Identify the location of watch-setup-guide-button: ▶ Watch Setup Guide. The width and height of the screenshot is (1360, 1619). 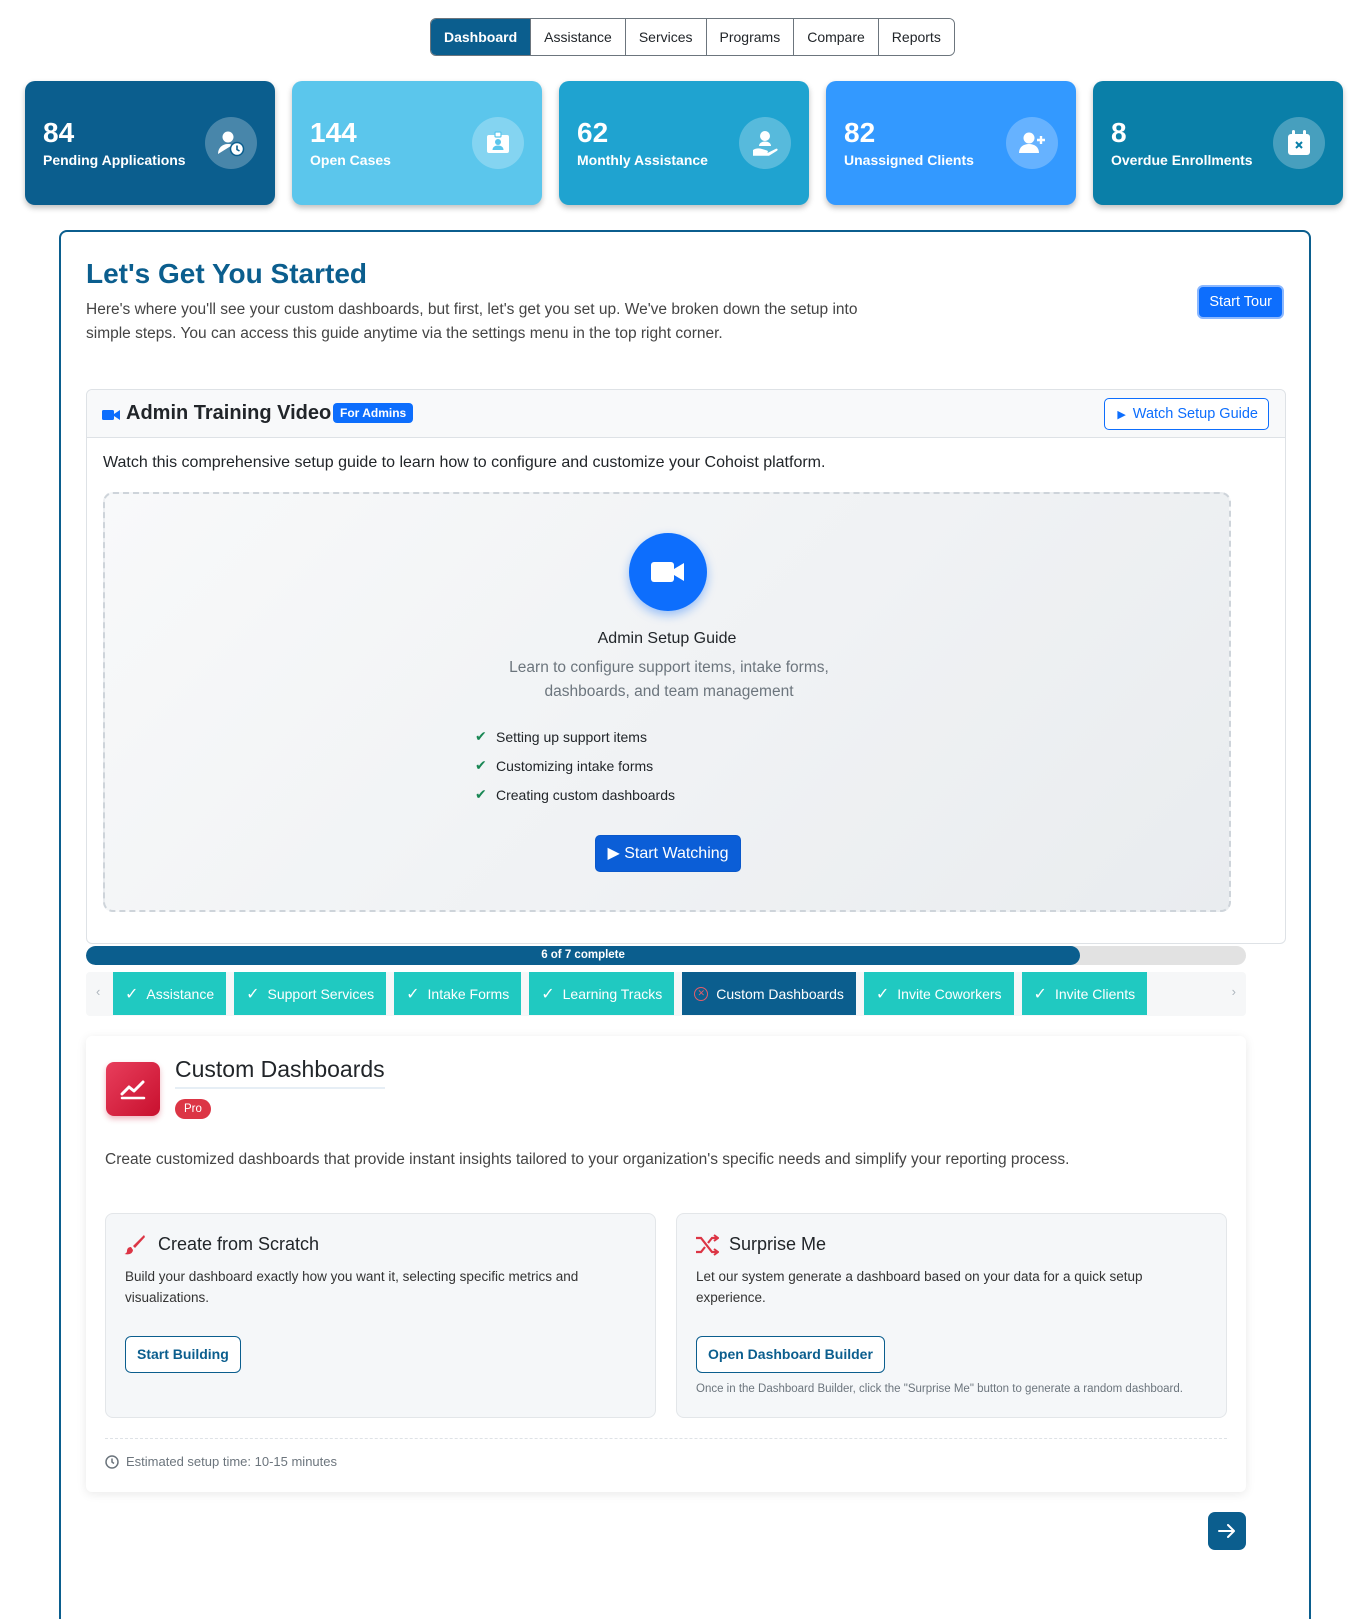
(1186, 414).